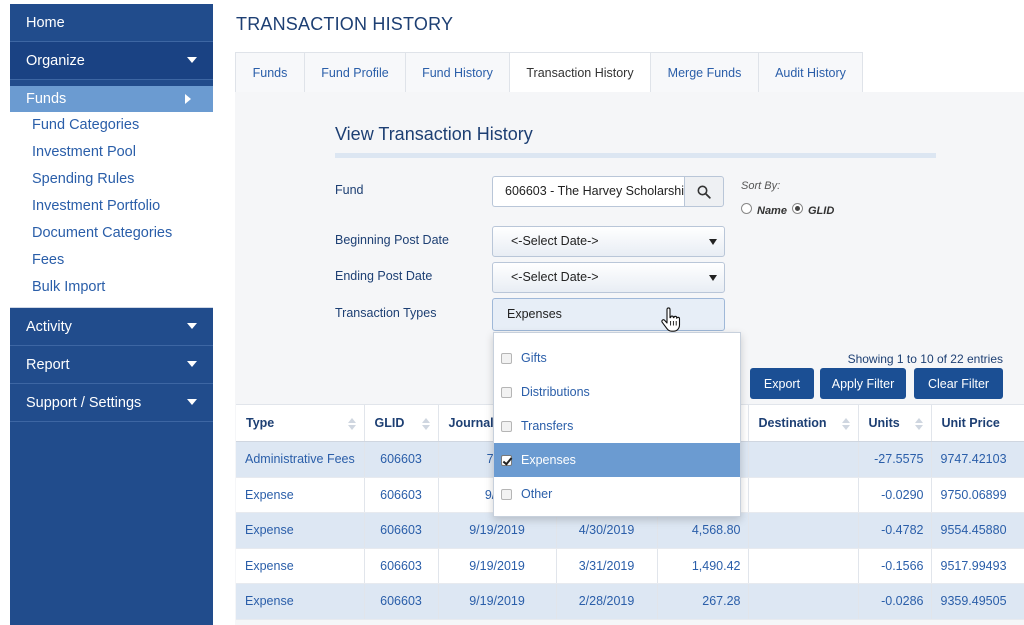 This screenshot has height=625, width=1024. What do you see at coordinates (111, 233) in the screenshot?
I see `sidebar-item-document-categories: Document Categories` at bounding box center [111, 233].